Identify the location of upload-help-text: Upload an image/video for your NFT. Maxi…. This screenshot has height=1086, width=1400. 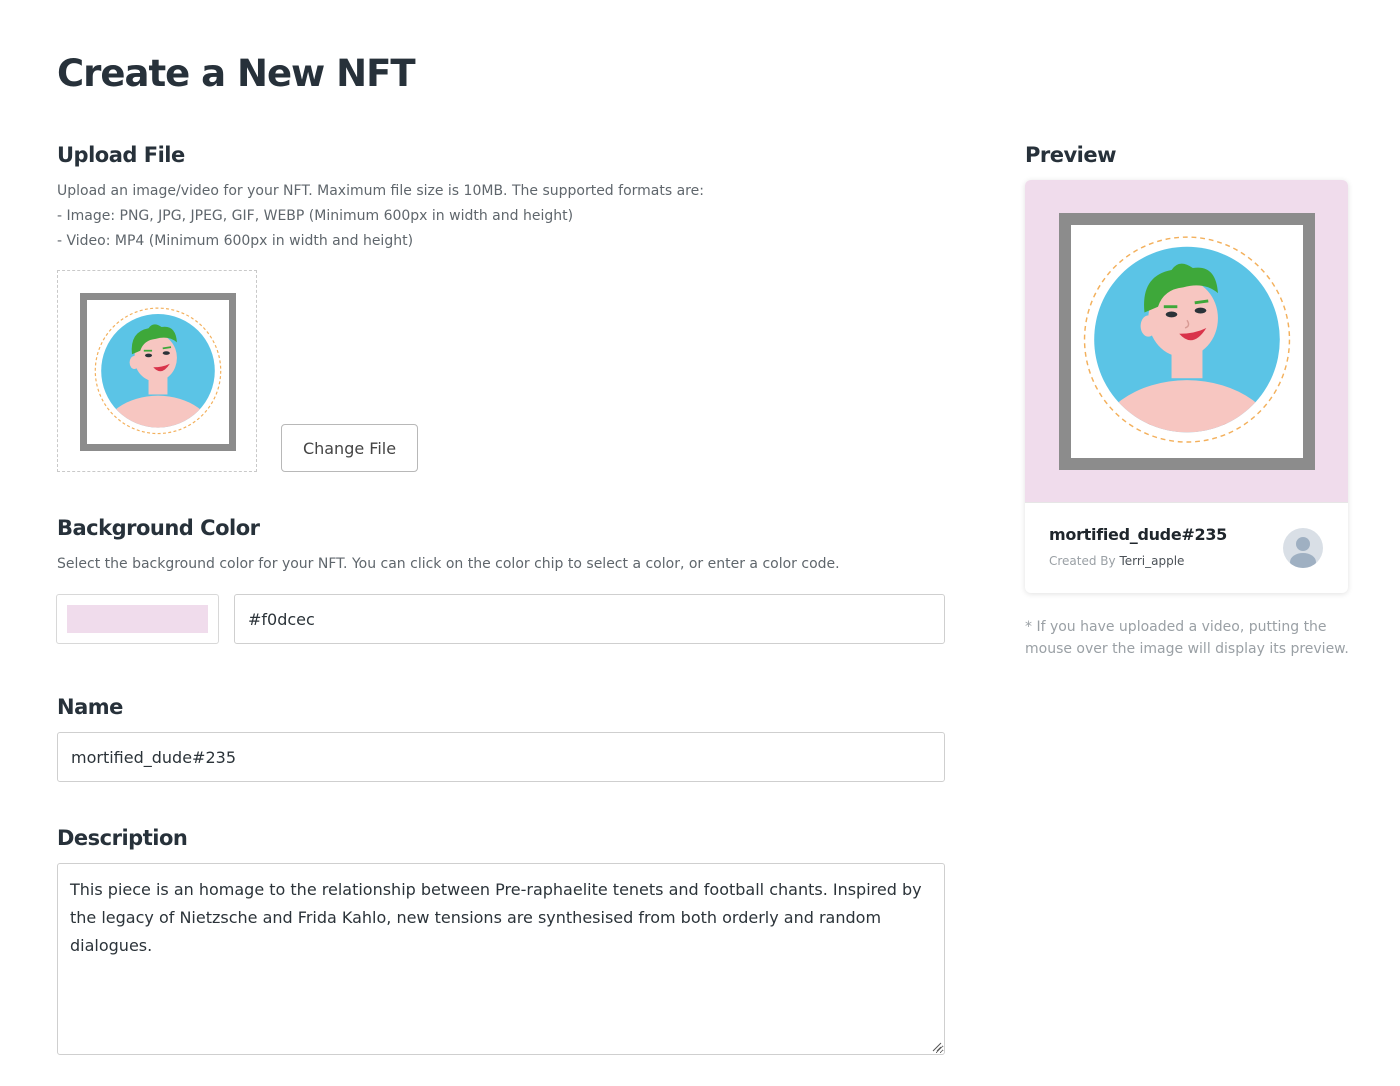
(380, 216).